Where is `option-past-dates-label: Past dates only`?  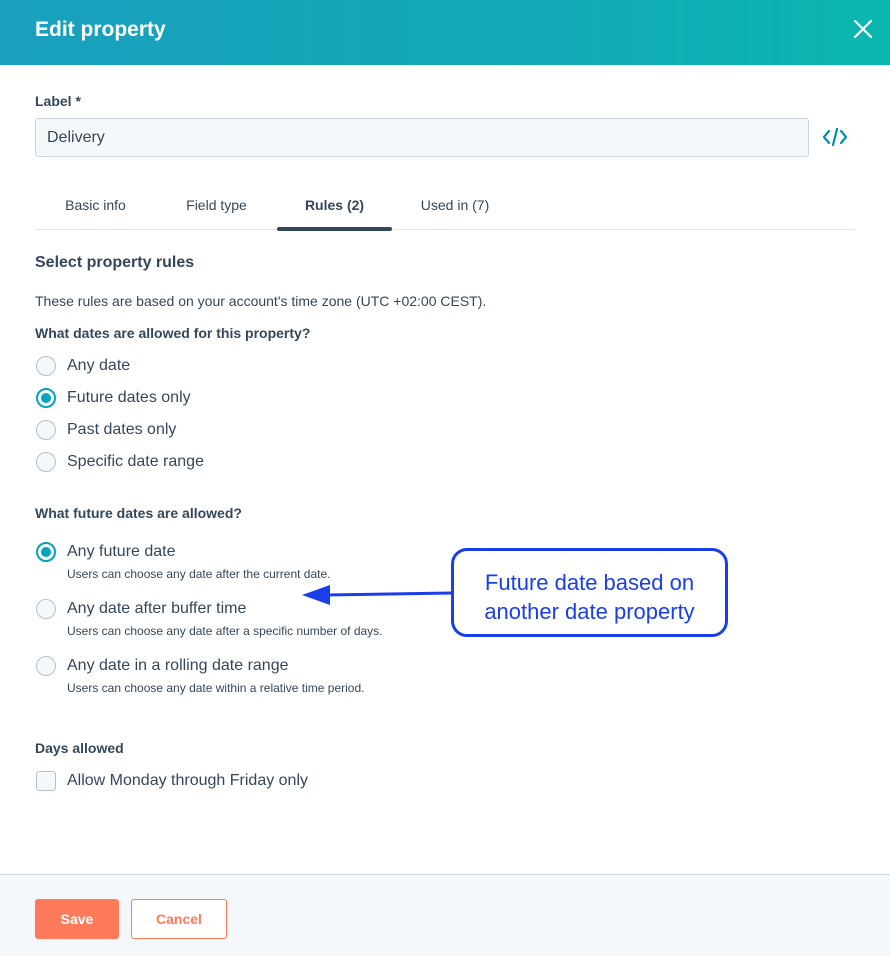 option-past-dates-label: Past dates only is located at coordinates (121, 430).